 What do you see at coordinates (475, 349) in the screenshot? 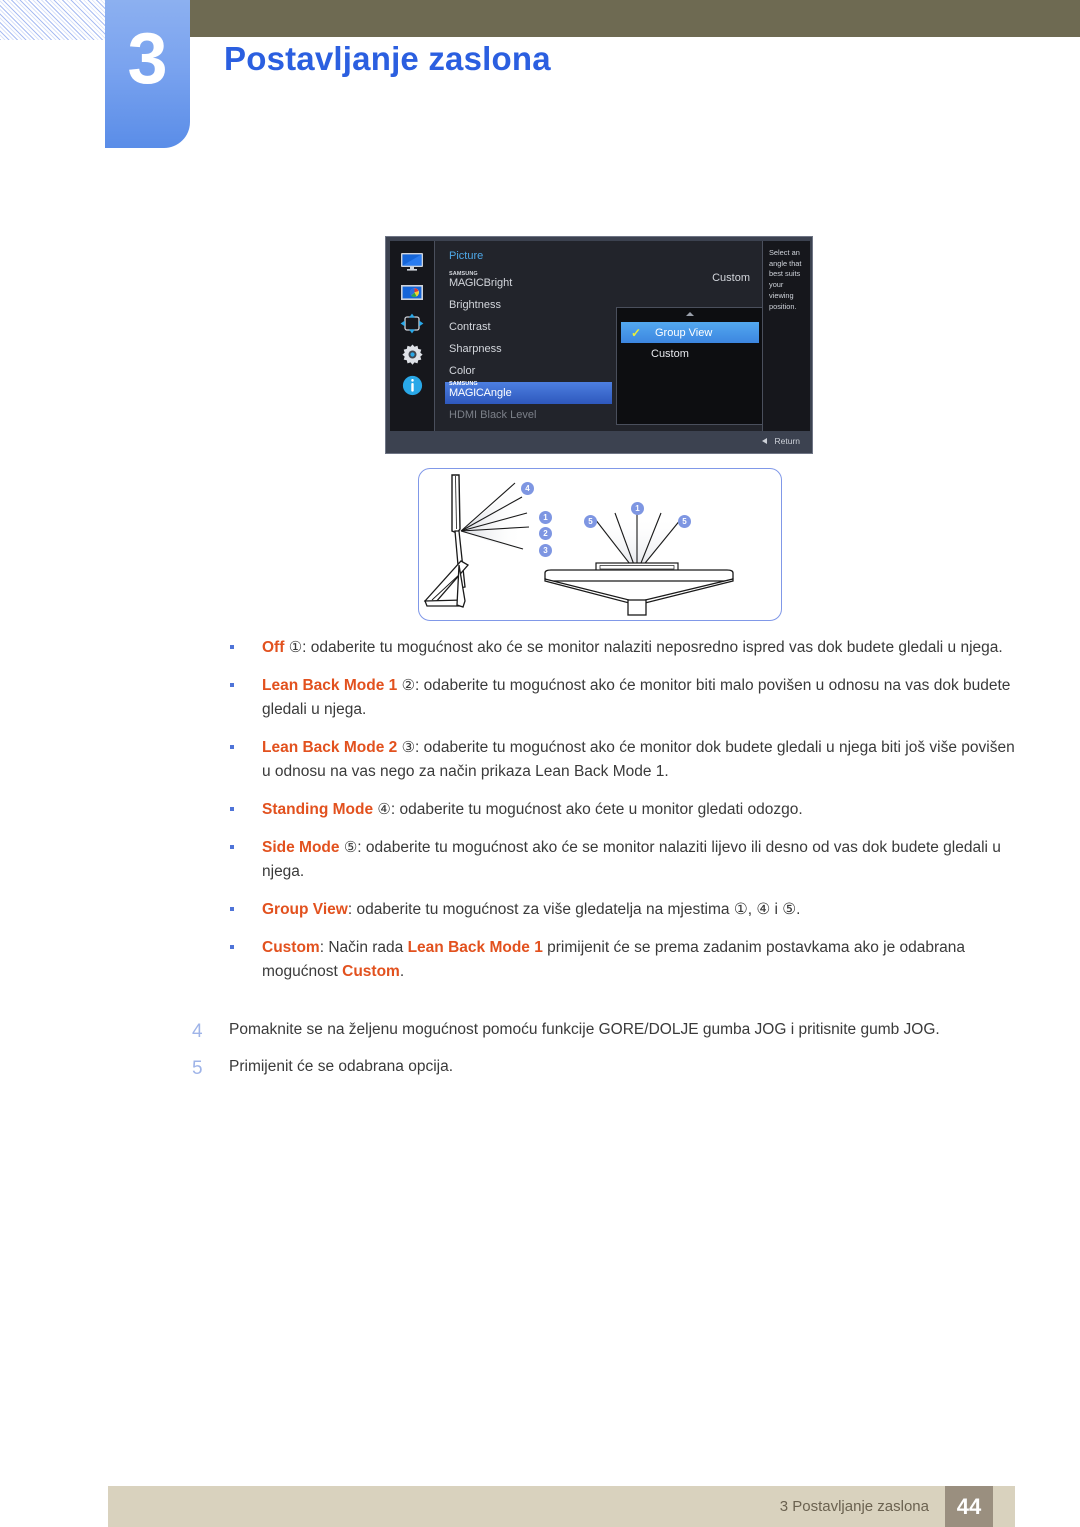
I see `osd-item-sharpness-label: Sharpness` at bounding box center [475, 349].